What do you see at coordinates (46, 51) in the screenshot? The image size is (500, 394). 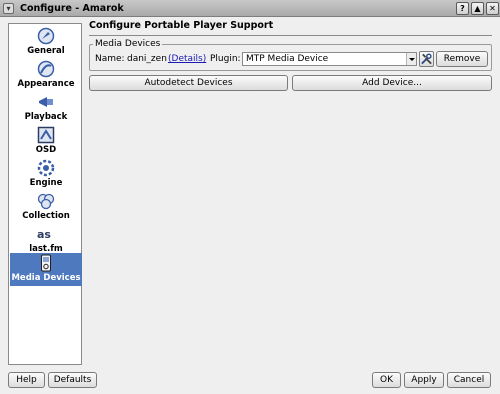 I see `sidebar-item-label: General` at bounding box center [46, 51].